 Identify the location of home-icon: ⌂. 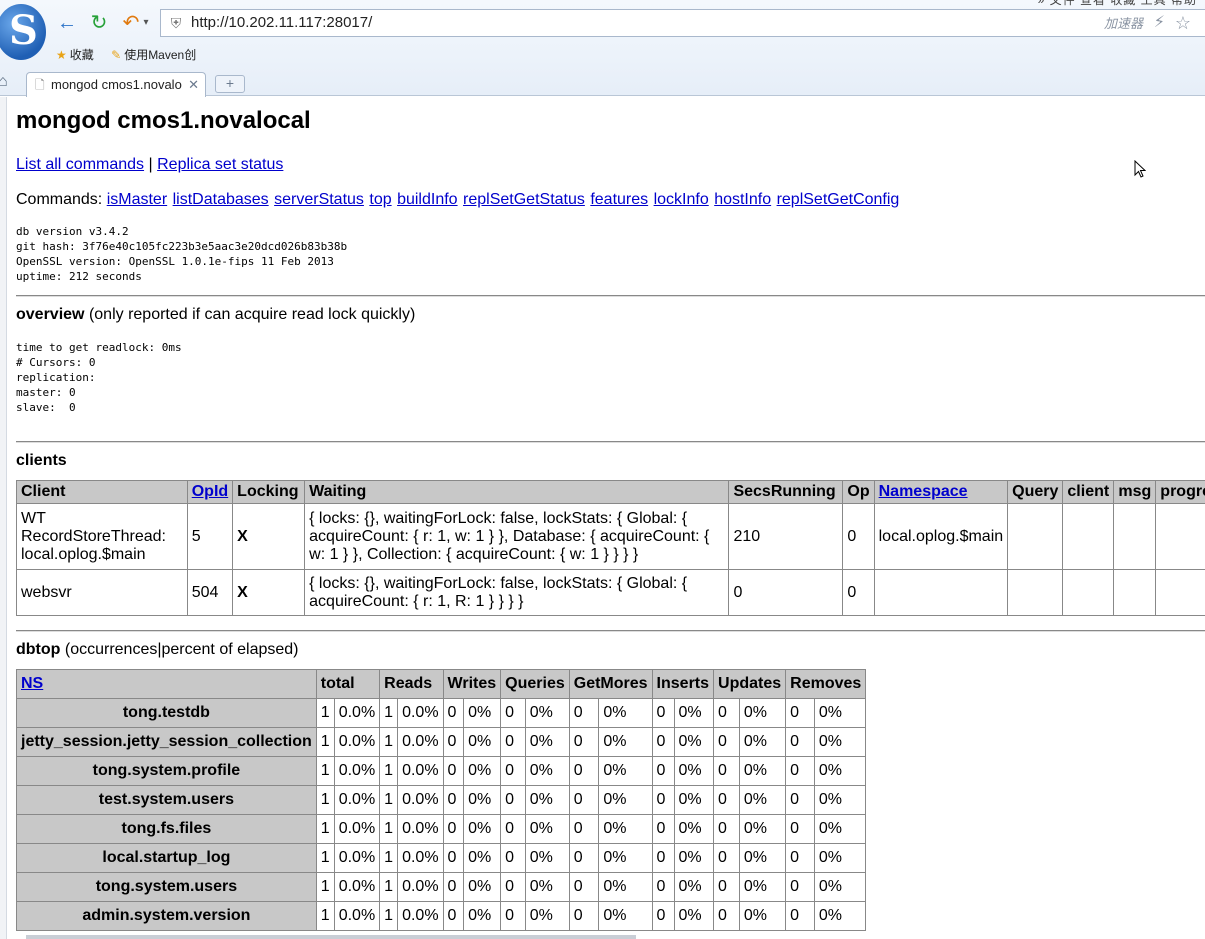
(4, 82).